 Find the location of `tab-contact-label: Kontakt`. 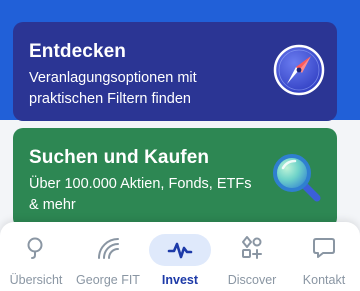

tab-contact-label: Kontakt is located at coordinates (324, 280).